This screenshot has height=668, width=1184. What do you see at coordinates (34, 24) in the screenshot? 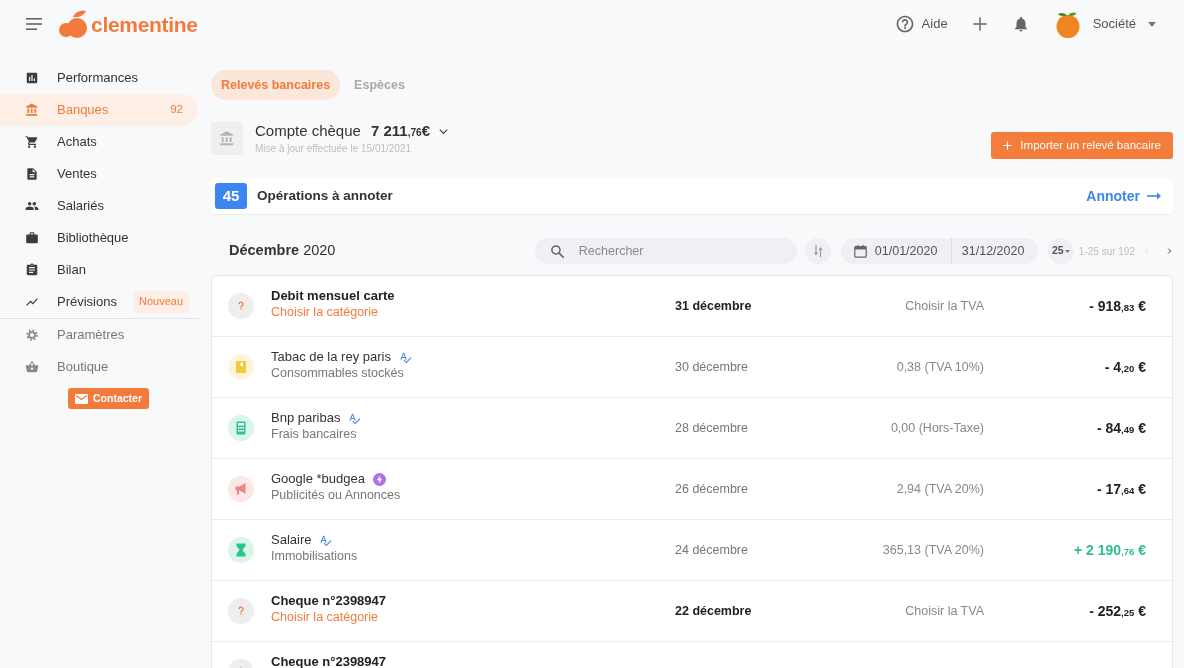
I see `menu-icon` at bounding box center [34, 24].